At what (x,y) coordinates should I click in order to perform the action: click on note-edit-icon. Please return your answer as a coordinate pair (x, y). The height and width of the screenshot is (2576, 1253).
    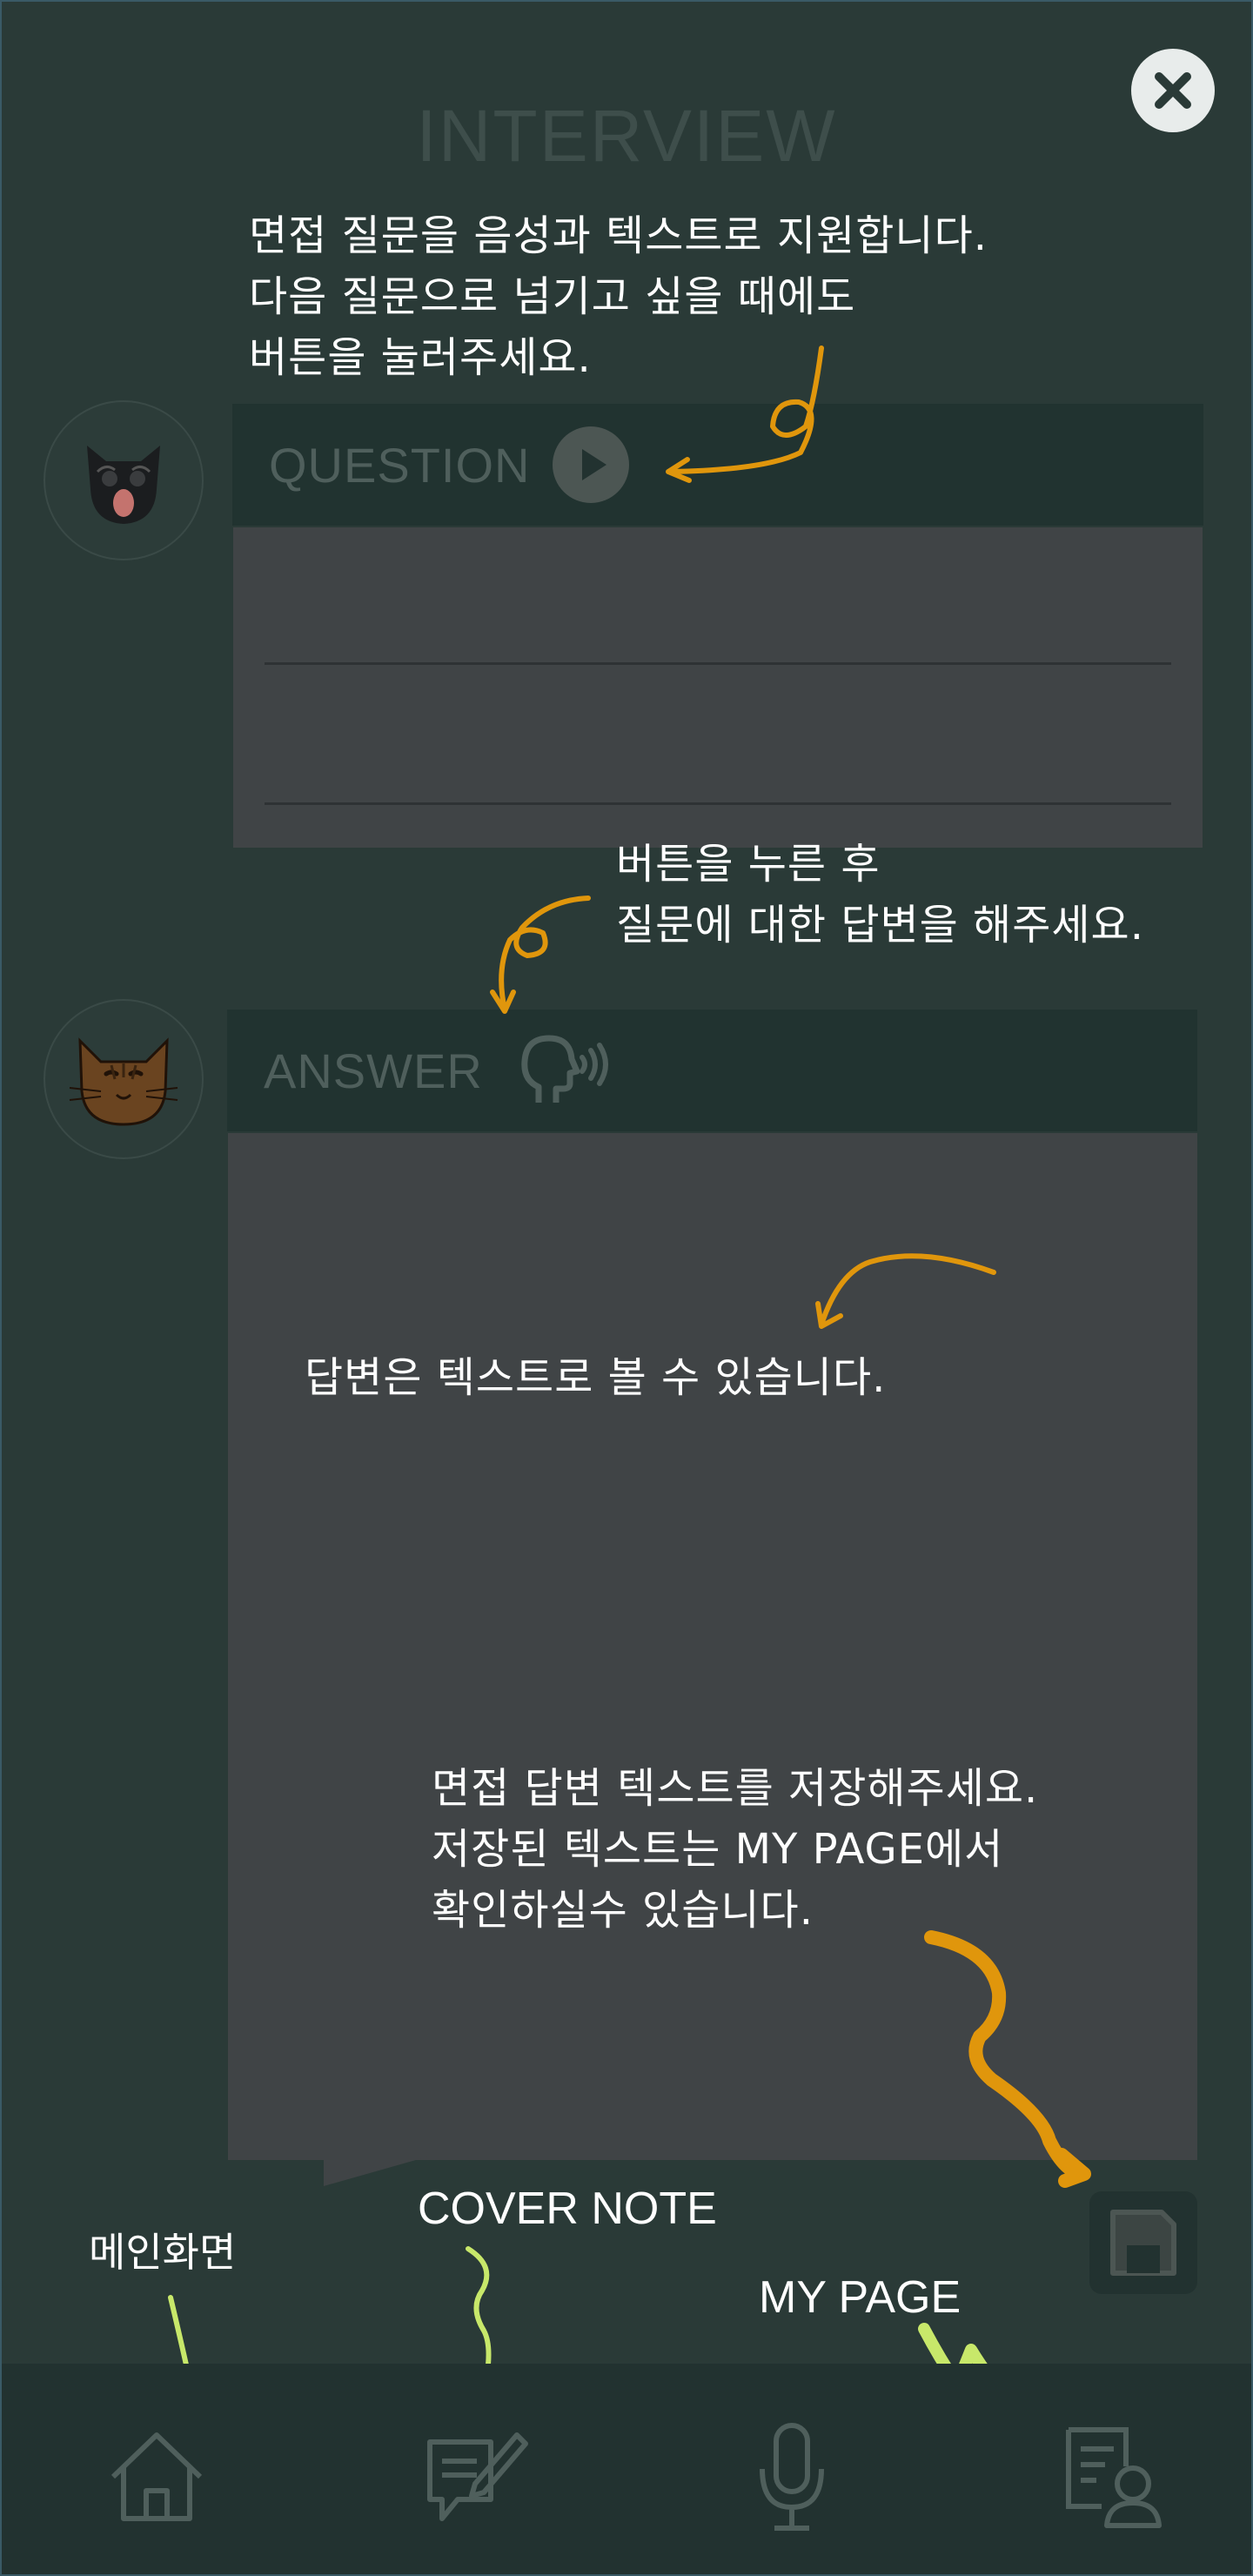
    Looking at the image, I should click on (477, 2476).